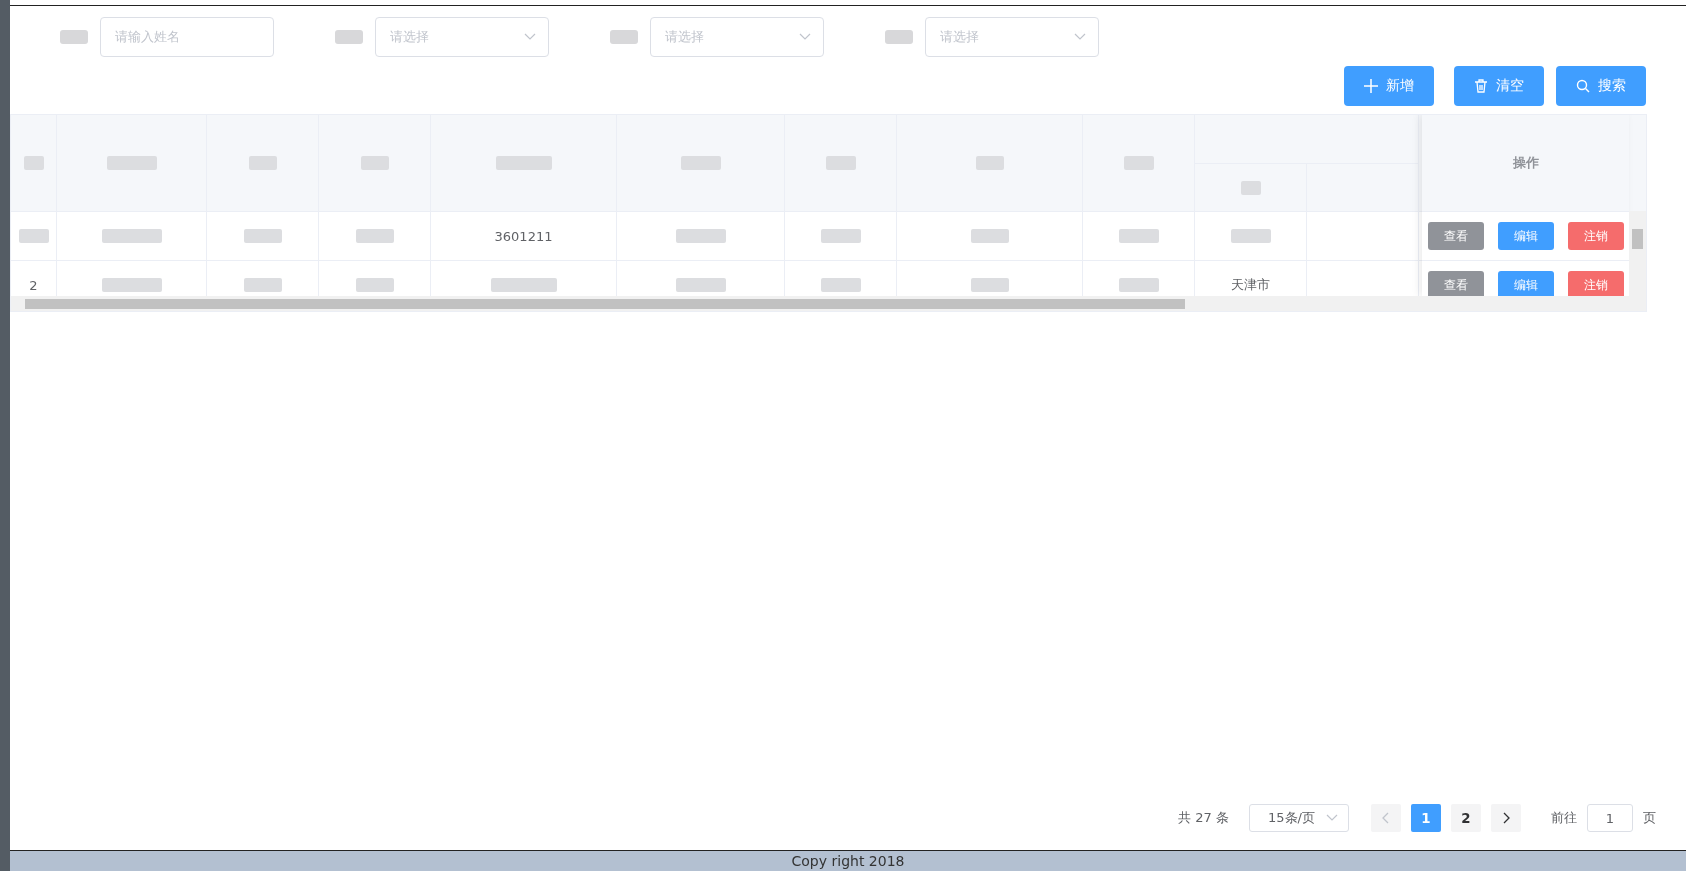 The width and height of the screenshot is (1686, 871). Describe the element at coordinates (1649, 818) in the screenshot. I see `page-suffix: 页` at that location.